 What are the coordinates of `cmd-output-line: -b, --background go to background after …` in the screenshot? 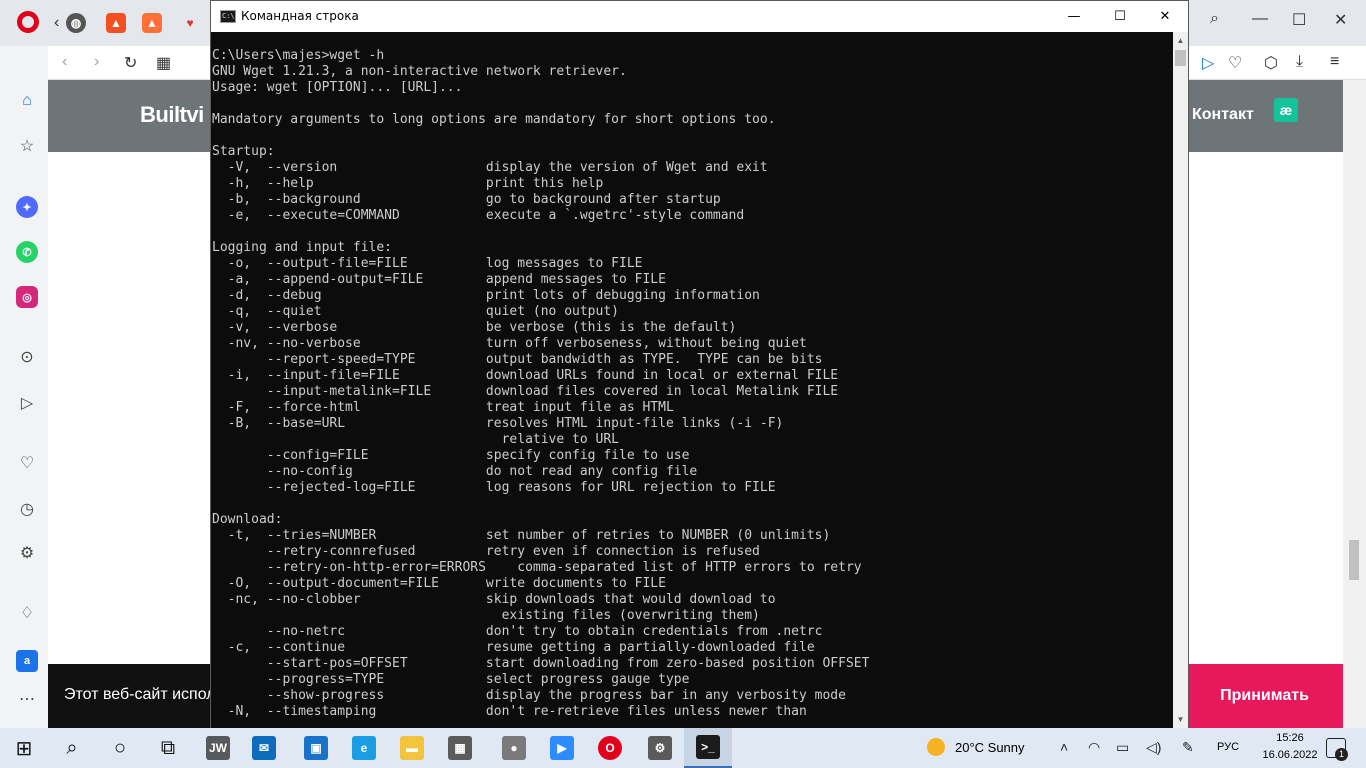 It's located at (466, 199).